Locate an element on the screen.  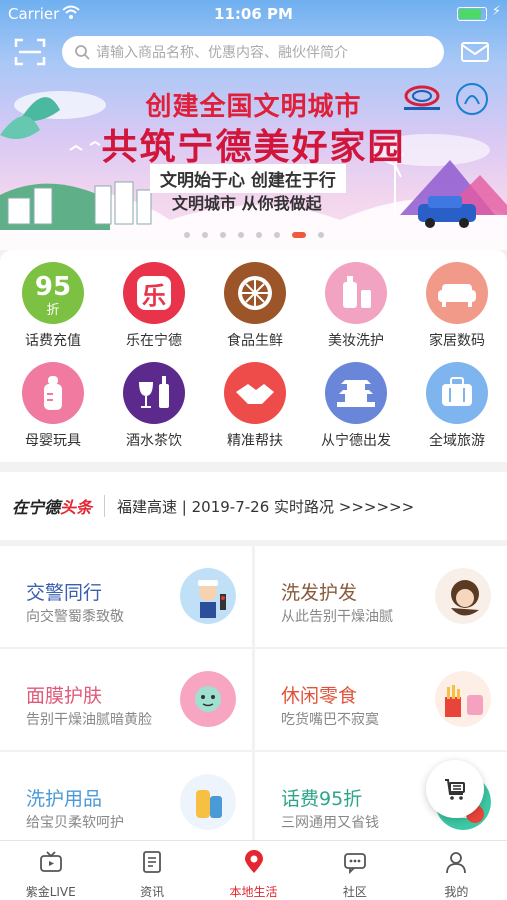
sofa-icon is located at coordinates (457, 293).